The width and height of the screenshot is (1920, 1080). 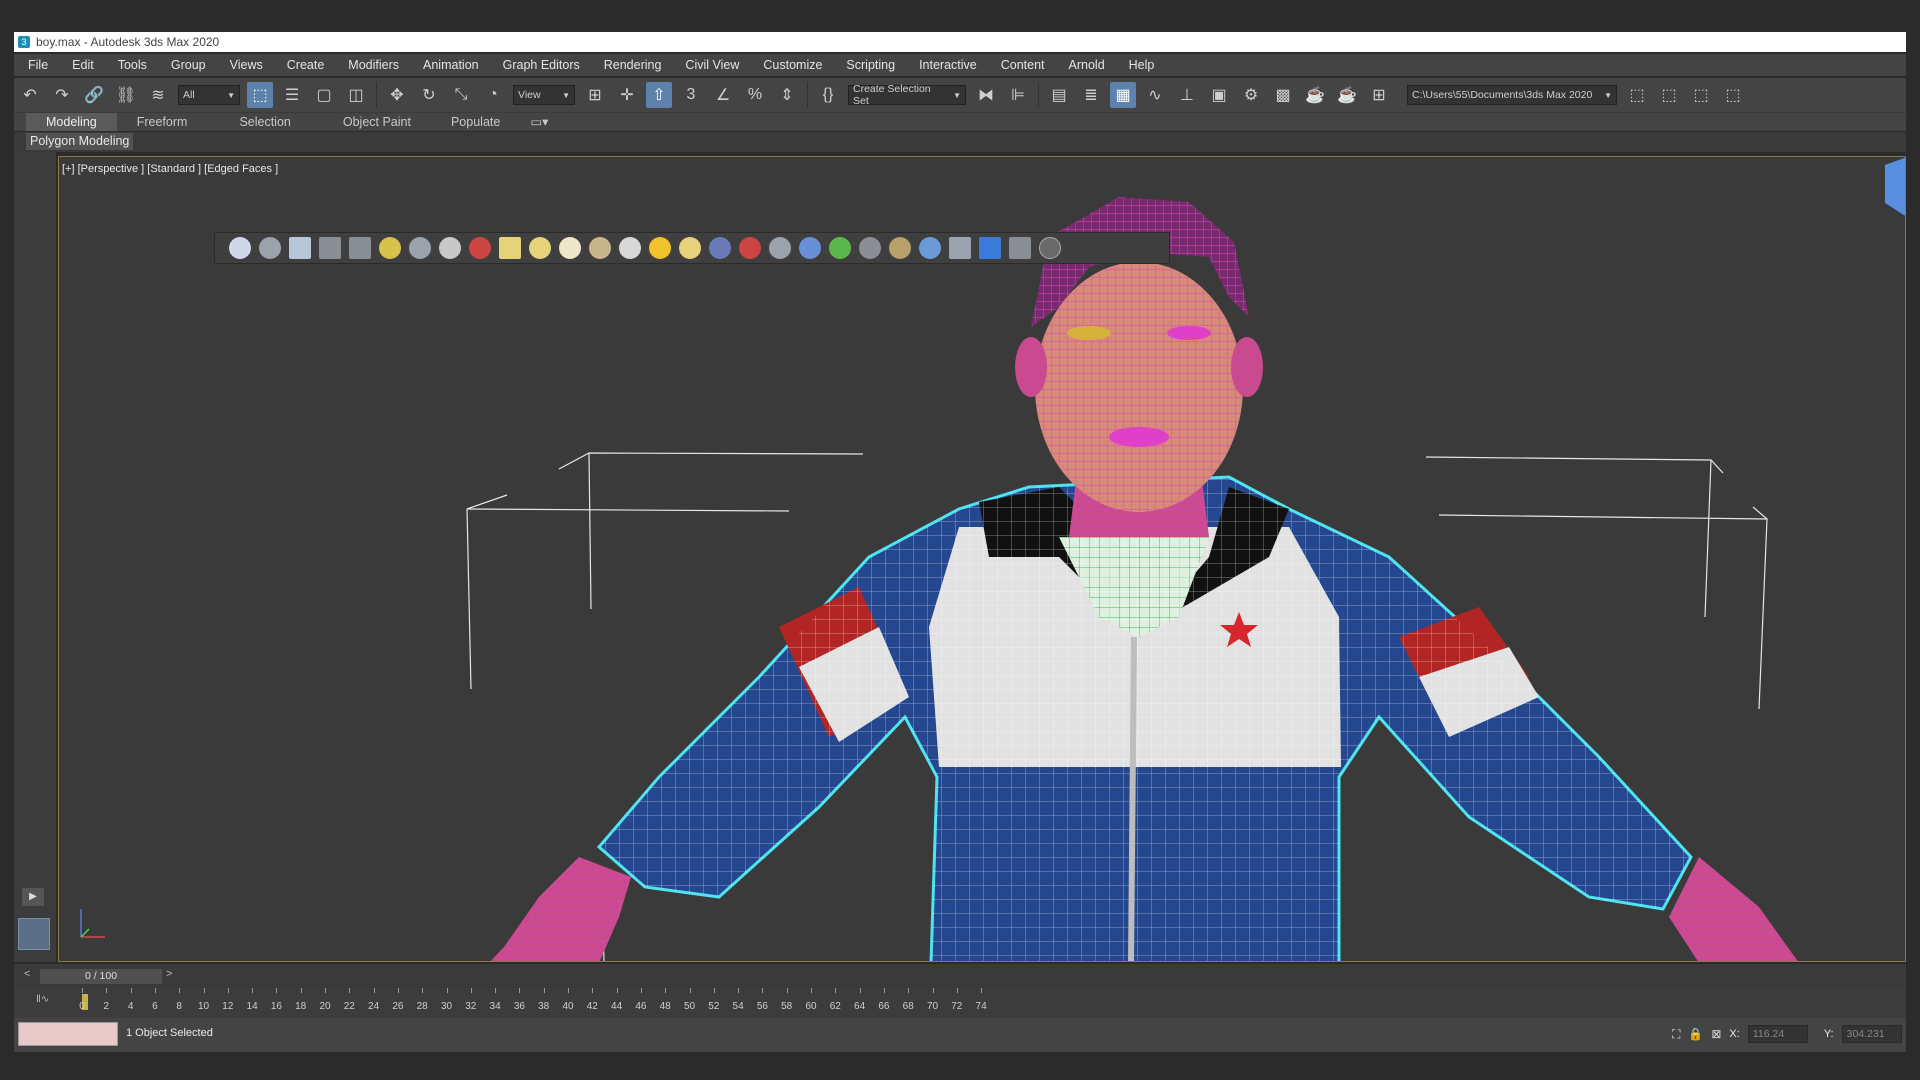 What do you see at coordinates (660, 248) in the screenshot?
I see `sun-icon` at bounding box center [660, 248].